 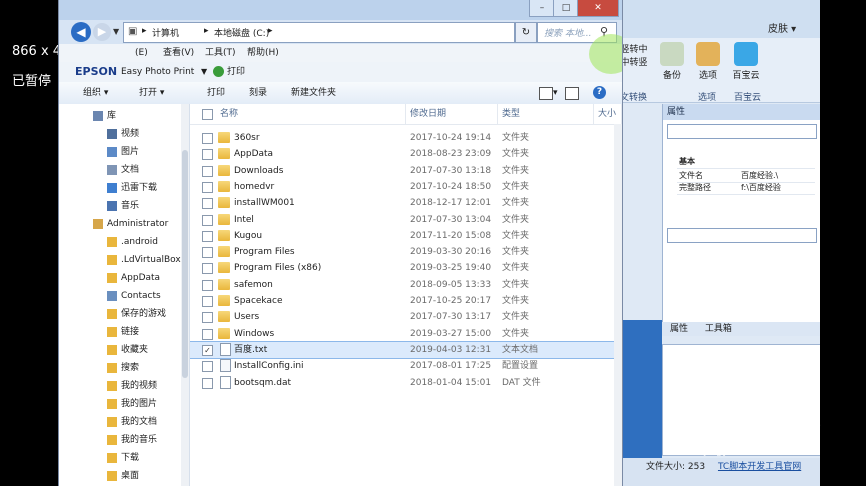 What do you see at coordinates (311, 114) in the screenshot?
I see `column-name: 名称` at bounding box center [311, 114].